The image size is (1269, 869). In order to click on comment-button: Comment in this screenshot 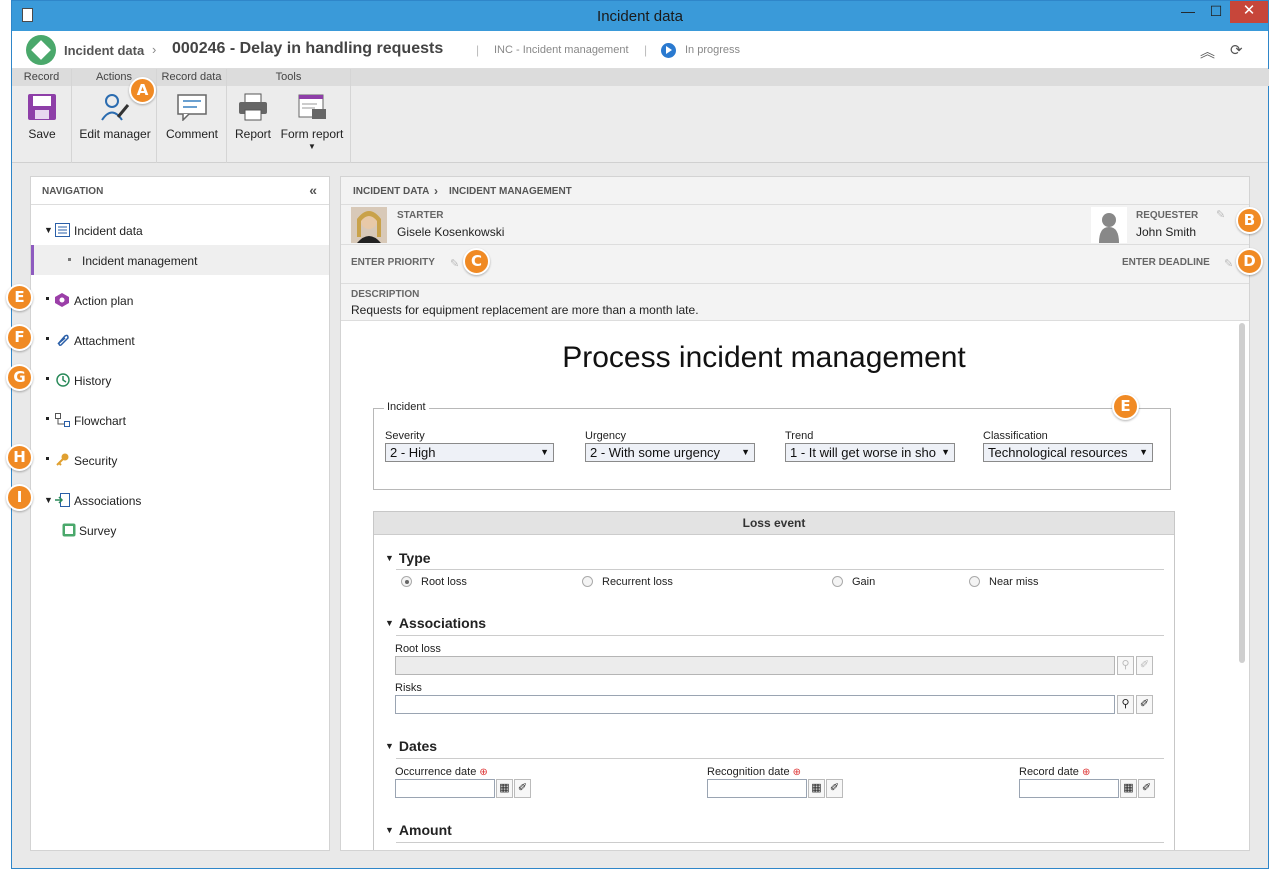, I will do `click(192, 117)`.